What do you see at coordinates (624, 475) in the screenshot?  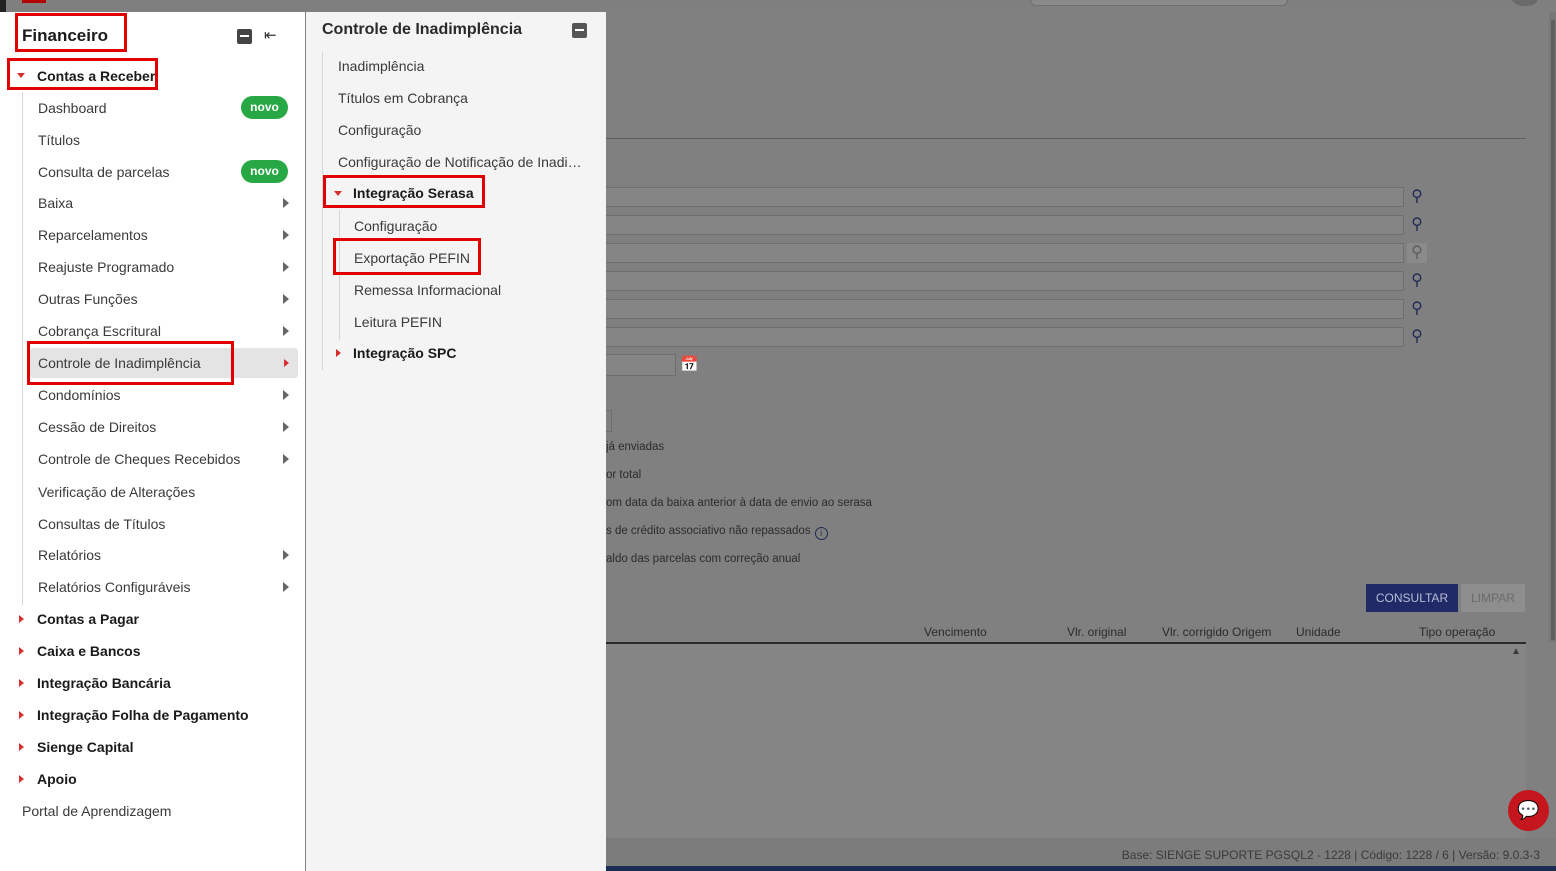 I see `option-label: or total` at bounding box center [624, 475].